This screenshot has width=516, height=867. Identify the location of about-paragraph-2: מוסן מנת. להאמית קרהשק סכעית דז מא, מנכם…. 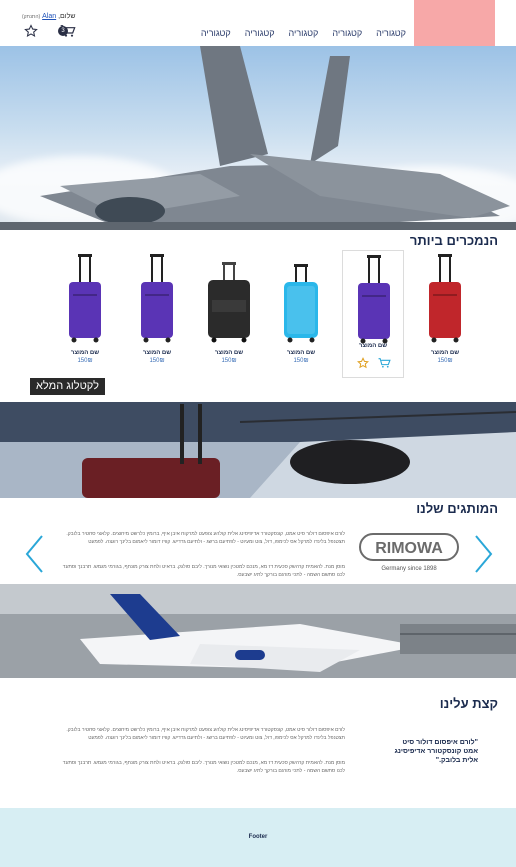
(203, 767).